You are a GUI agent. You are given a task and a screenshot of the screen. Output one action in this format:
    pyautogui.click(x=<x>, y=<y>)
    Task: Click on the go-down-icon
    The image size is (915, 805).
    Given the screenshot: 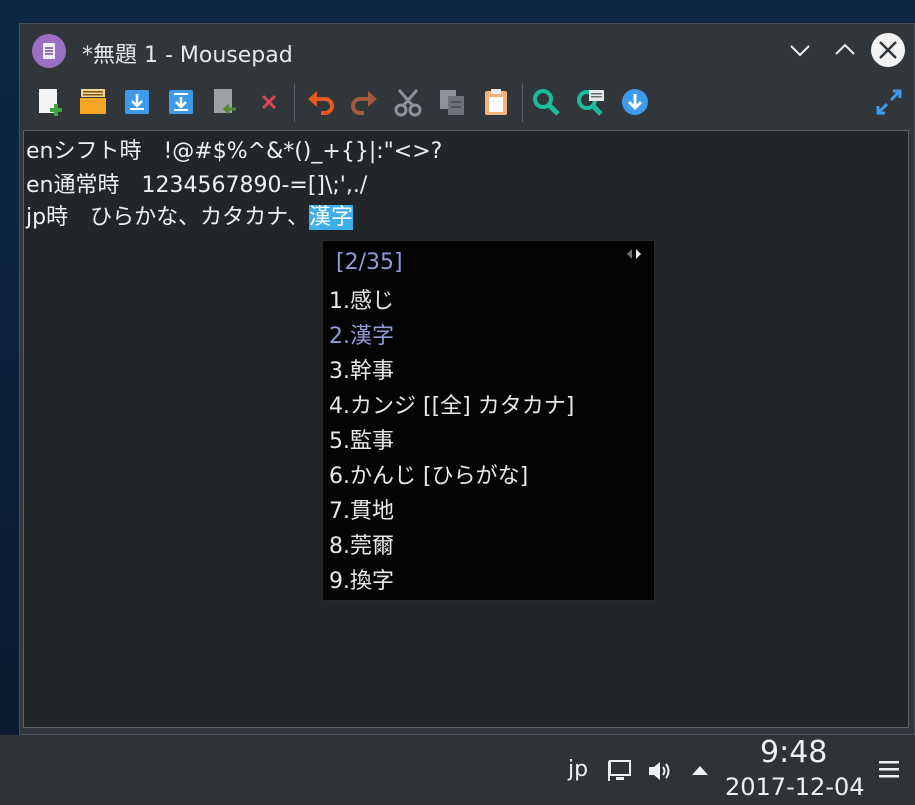 What is the action you would take?
    pyautogui.click(x=635, y=102)
    